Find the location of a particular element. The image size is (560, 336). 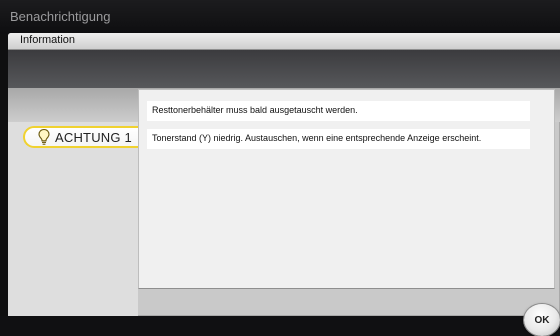

category-column is located at coordinates (73, 219).